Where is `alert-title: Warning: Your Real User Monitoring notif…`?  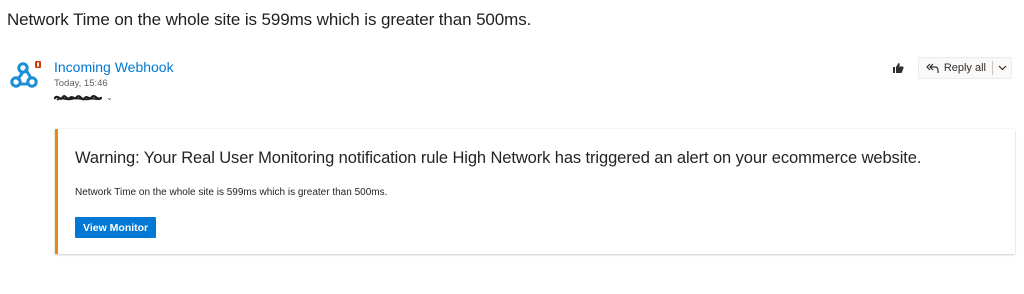 alert-title: Warning: Your Real User Monitoring notif… is located at coordinates (498, 158).